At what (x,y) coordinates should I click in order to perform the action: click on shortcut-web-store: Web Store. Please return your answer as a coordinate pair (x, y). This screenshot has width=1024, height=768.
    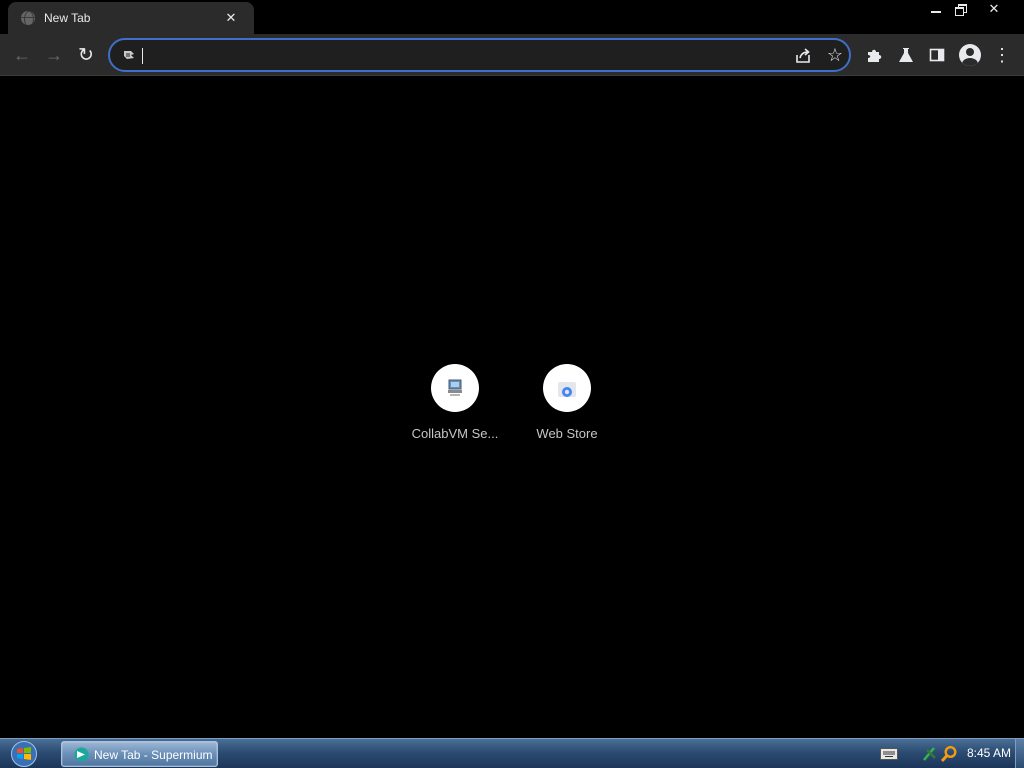
    Looking at the image, I should click on (567, 408).